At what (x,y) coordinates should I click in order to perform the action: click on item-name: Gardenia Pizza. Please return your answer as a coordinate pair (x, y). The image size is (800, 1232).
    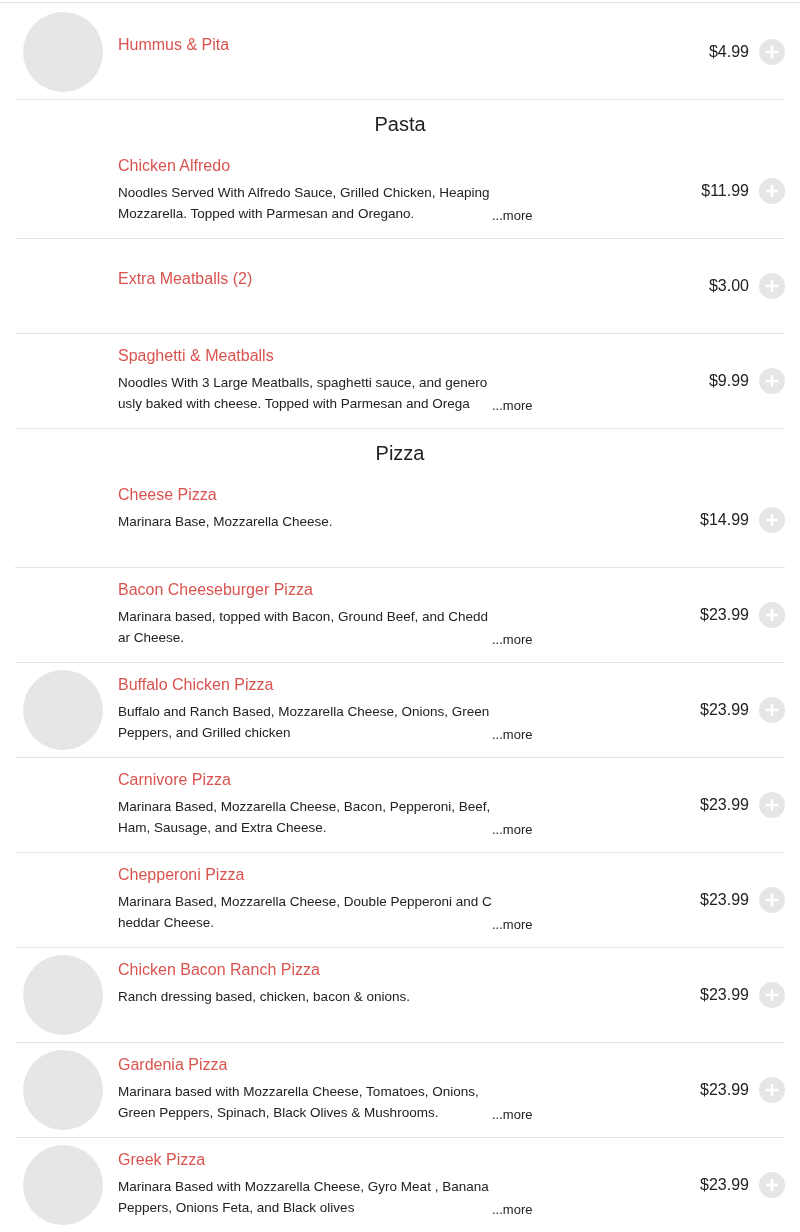
    Looking at the image, I should click on (333, 1065).